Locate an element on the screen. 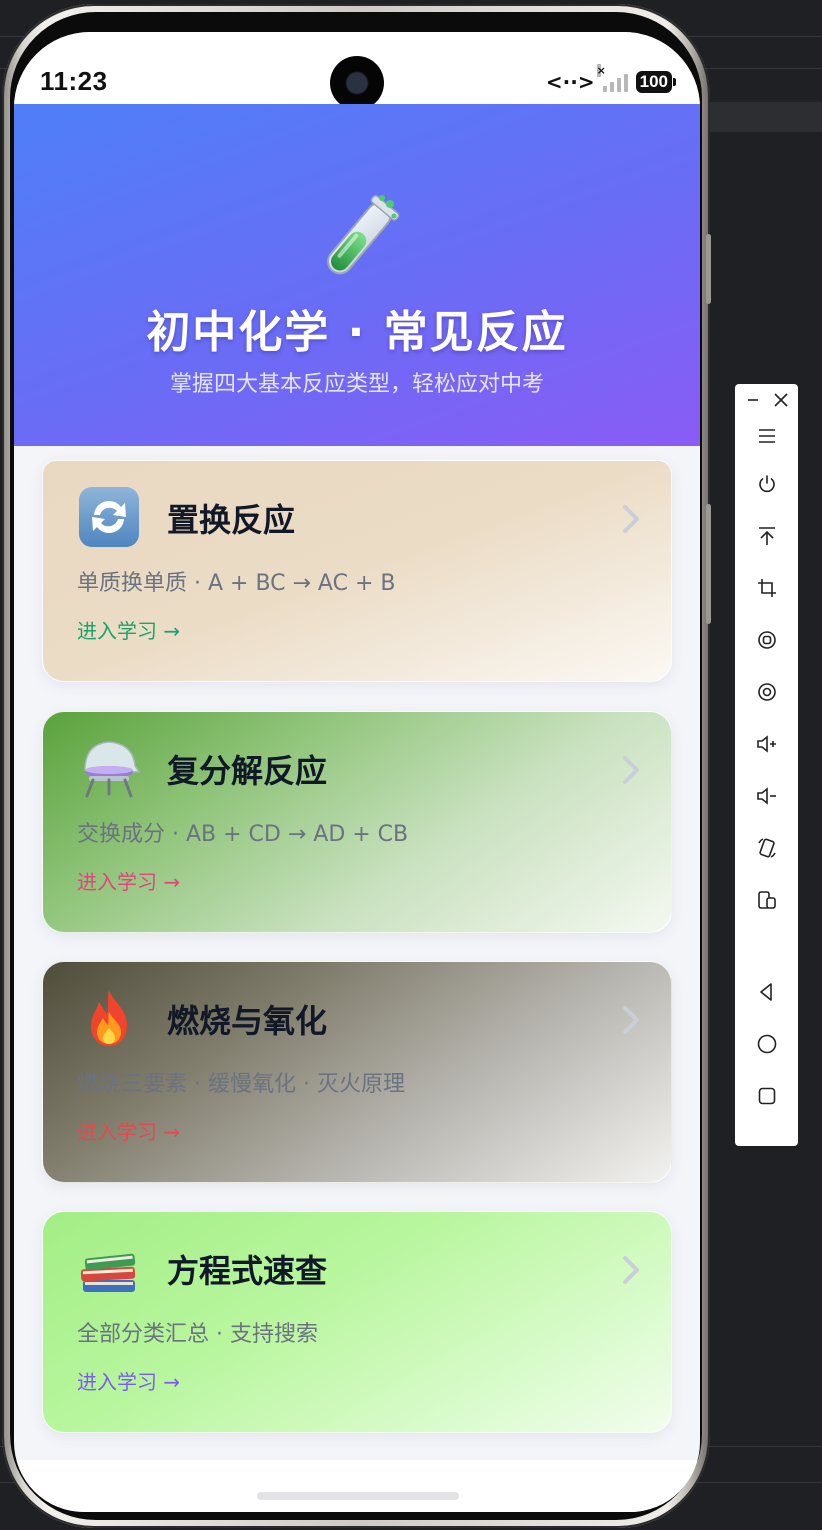  screenshot-icon is located at coordinates (766, 692).